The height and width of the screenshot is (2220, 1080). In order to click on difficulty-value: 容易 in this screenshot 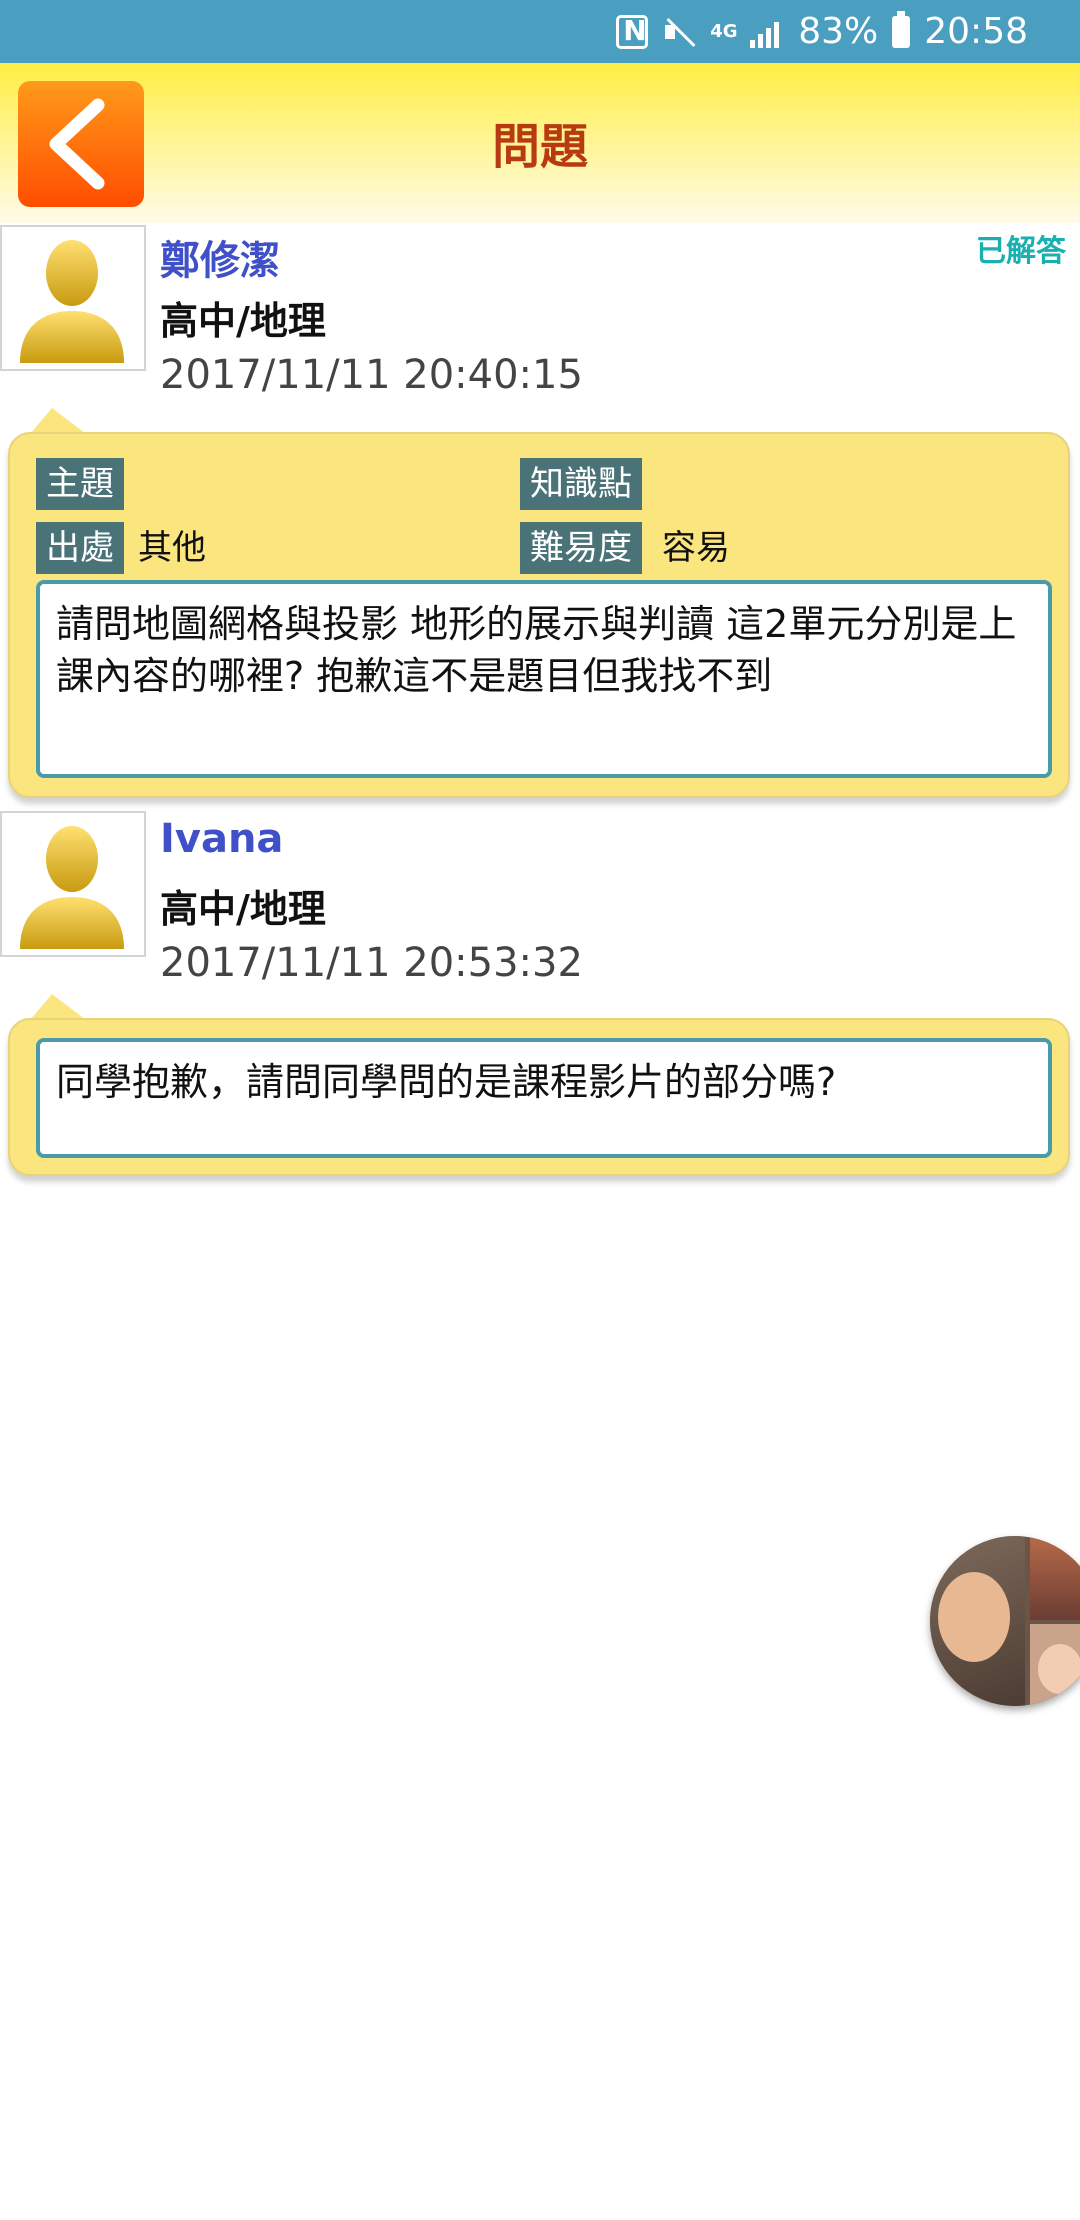, I will do `click(696, 548)`.